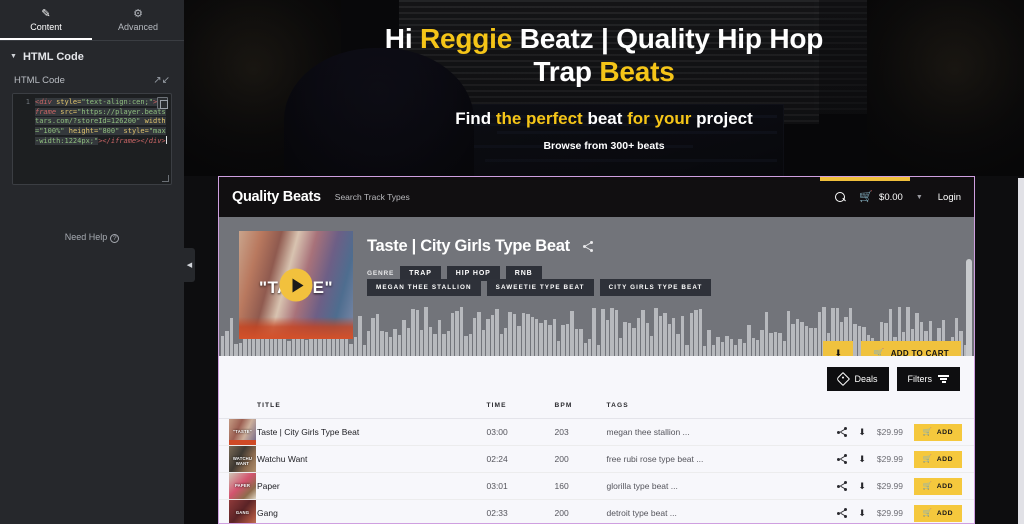 The height and width of the screenshot is (524, 1024). What do you see at coordinates (580, 486) in the screenshot?
I see `row-bpm-cell: 160` at bounding box center [580, 486].